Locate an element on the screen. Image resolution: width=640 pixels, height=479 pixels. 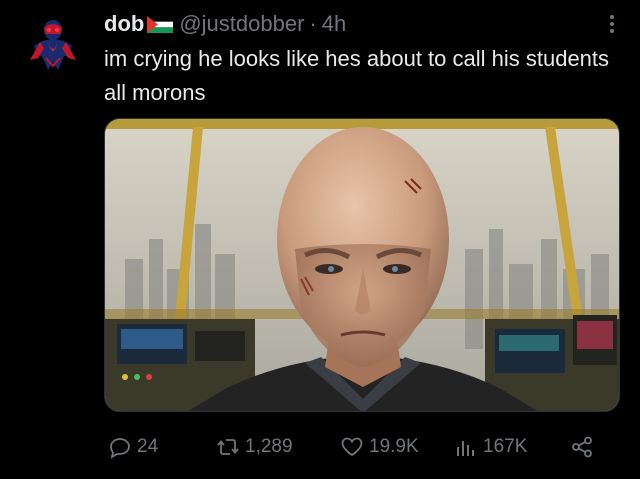
spiderman-avatar-icon is located at coordinates (53, 43).